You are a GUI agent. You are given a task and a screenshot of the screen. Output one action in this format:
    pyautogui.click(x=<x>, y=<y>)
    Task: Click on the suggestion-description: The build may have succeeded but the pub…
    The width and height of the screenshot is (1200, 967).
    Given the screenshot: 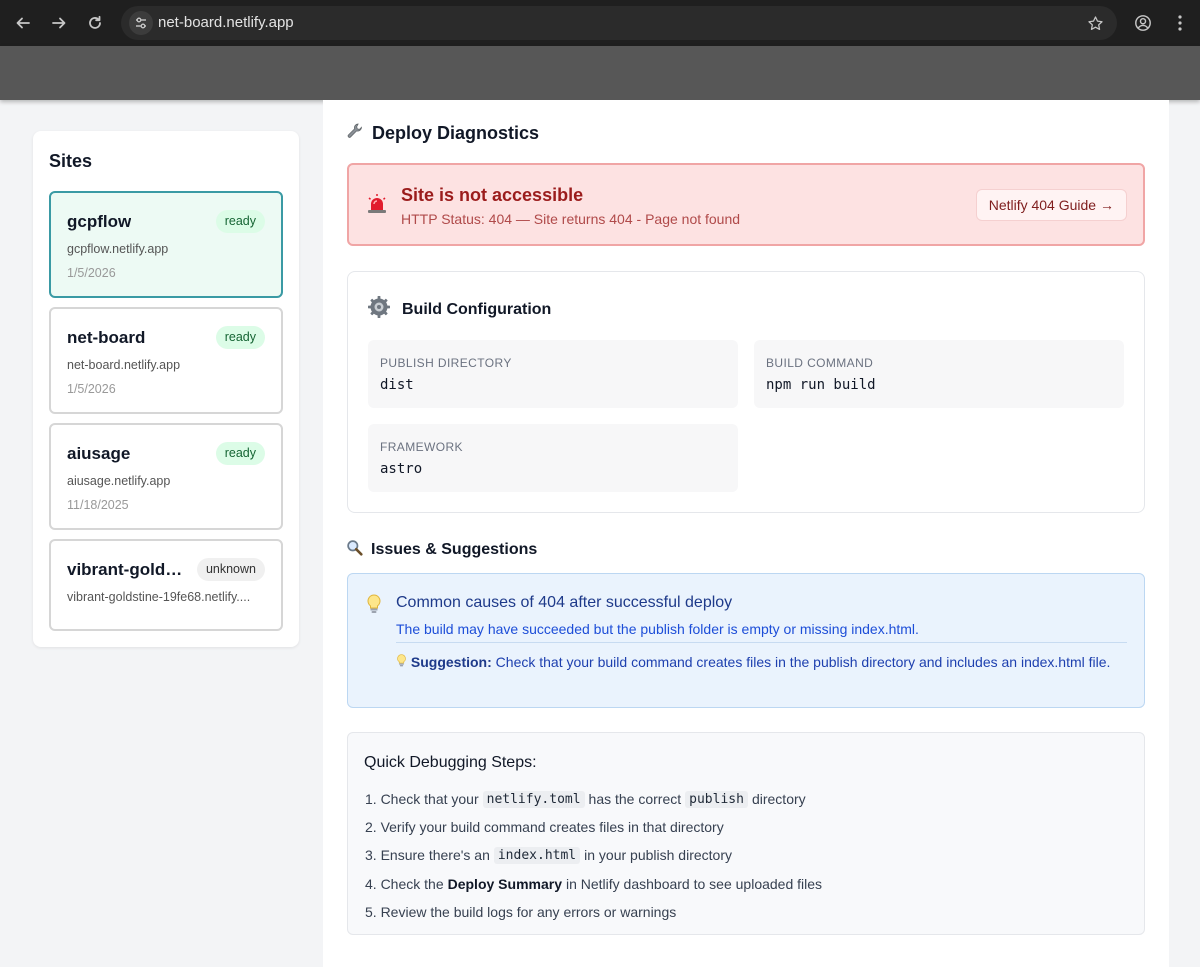 What is the action you would take?
    pyautogui.click(x=657, y=629)
    